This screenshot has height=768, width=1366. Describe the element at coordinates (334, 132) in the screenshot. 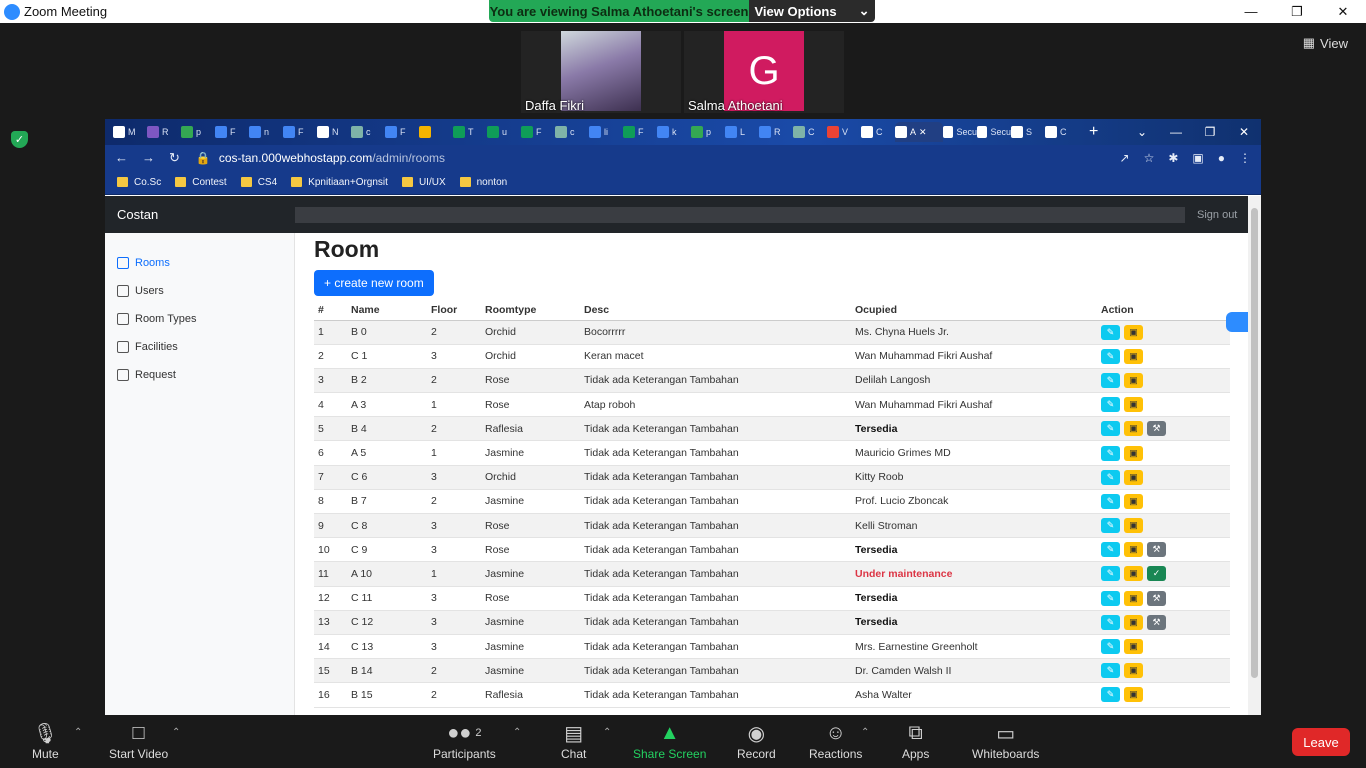

I see `browser-tab: N` at that location.